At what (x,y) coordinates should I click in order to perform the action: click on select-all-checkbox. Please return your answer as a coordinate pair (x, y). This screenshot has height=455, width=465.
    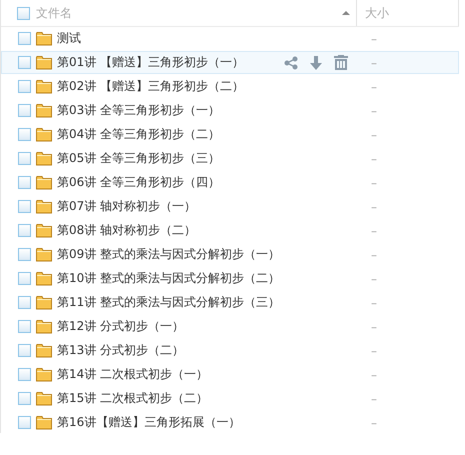
    Looking at the image, I should click on (23, 13).